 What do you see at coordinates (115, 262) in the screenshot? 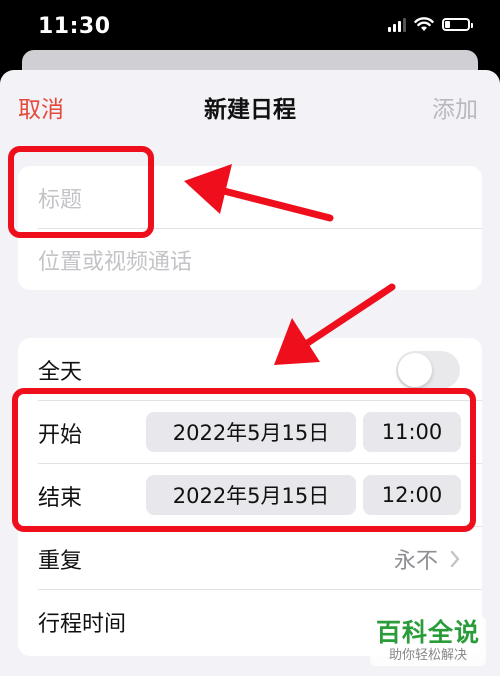
I see `location-placeholder: 位置或视频通话` at bounding box center [115, 262].